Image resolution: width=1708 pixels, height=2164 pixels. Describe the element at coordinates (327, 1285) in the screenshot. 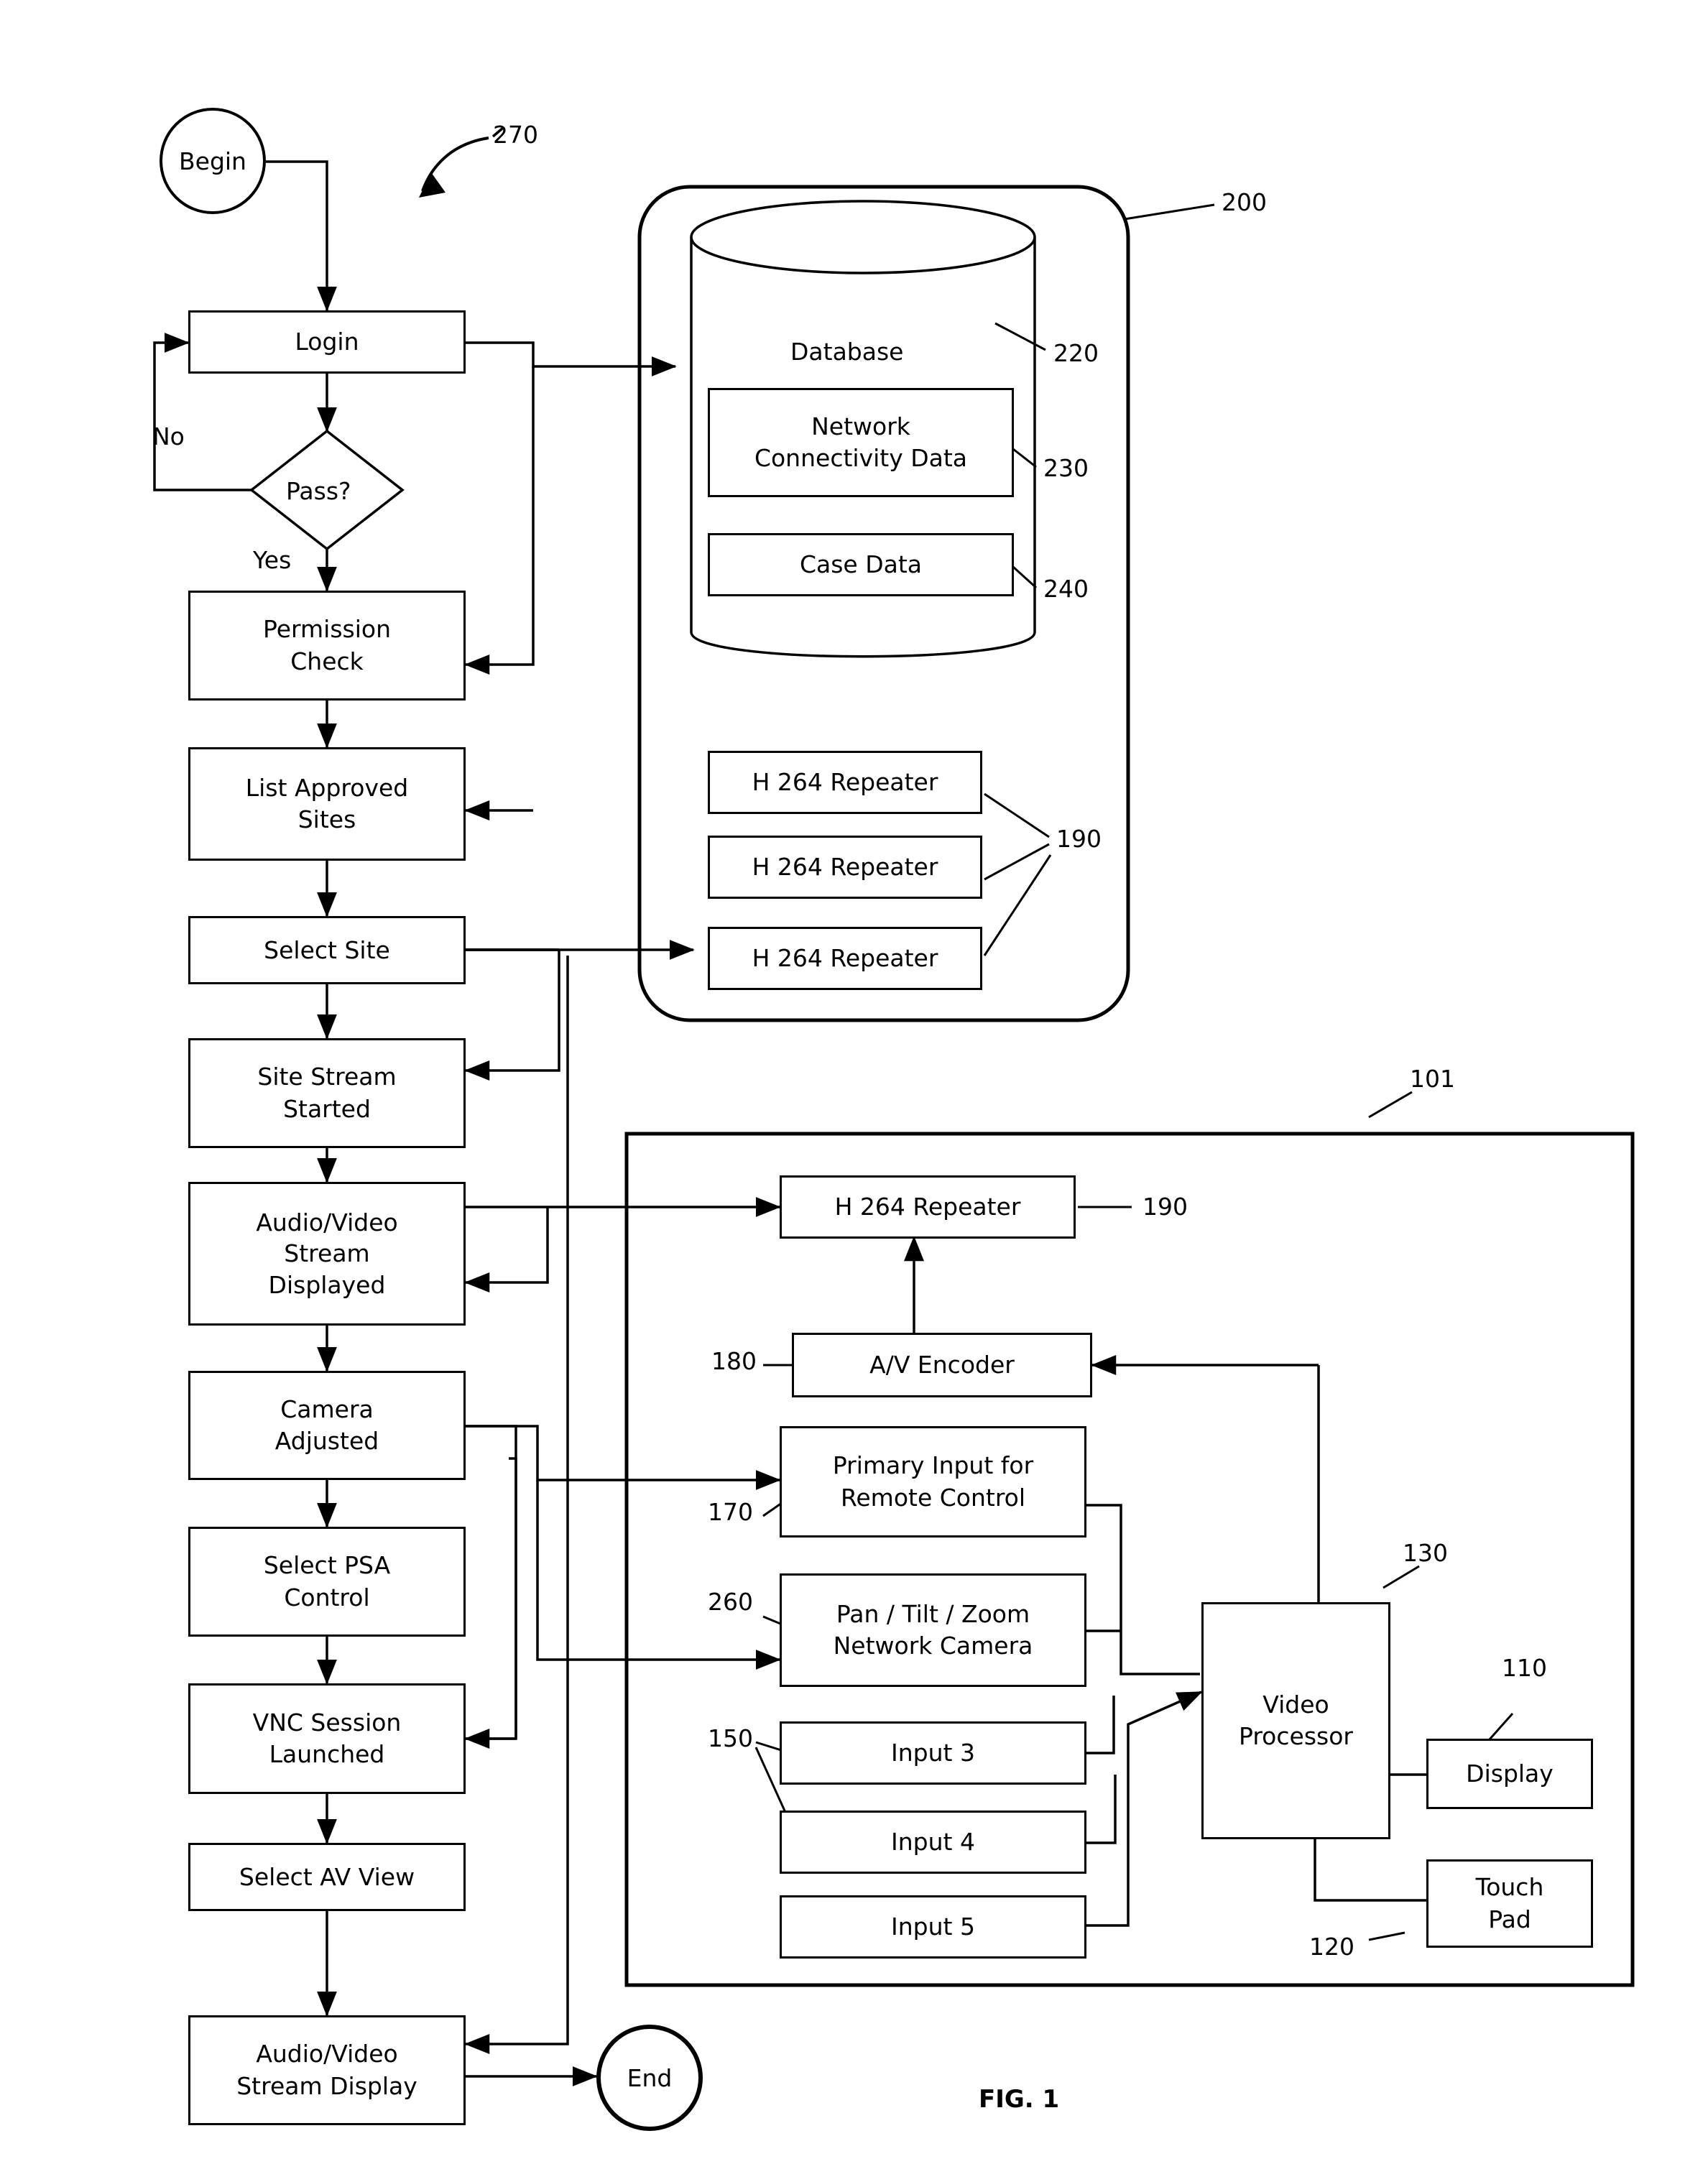

I see `flow-step-av-stream-displayed-line3: Displayed` at that location.